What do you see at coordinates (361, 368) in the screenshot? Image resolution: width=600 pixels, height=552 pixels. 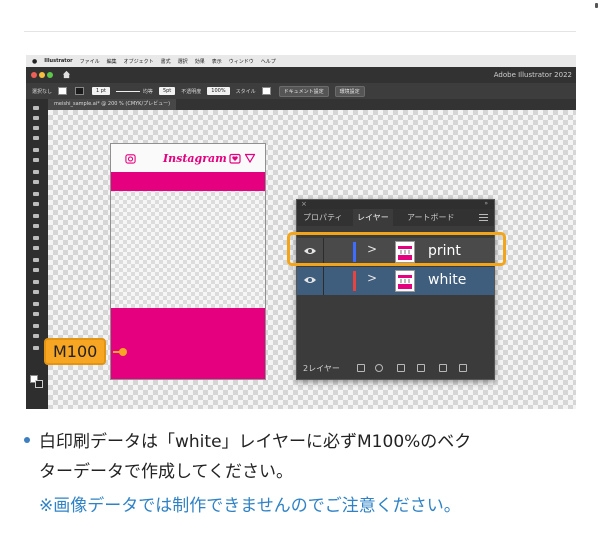 I see `export-icon` at bounding box center [361, 368].